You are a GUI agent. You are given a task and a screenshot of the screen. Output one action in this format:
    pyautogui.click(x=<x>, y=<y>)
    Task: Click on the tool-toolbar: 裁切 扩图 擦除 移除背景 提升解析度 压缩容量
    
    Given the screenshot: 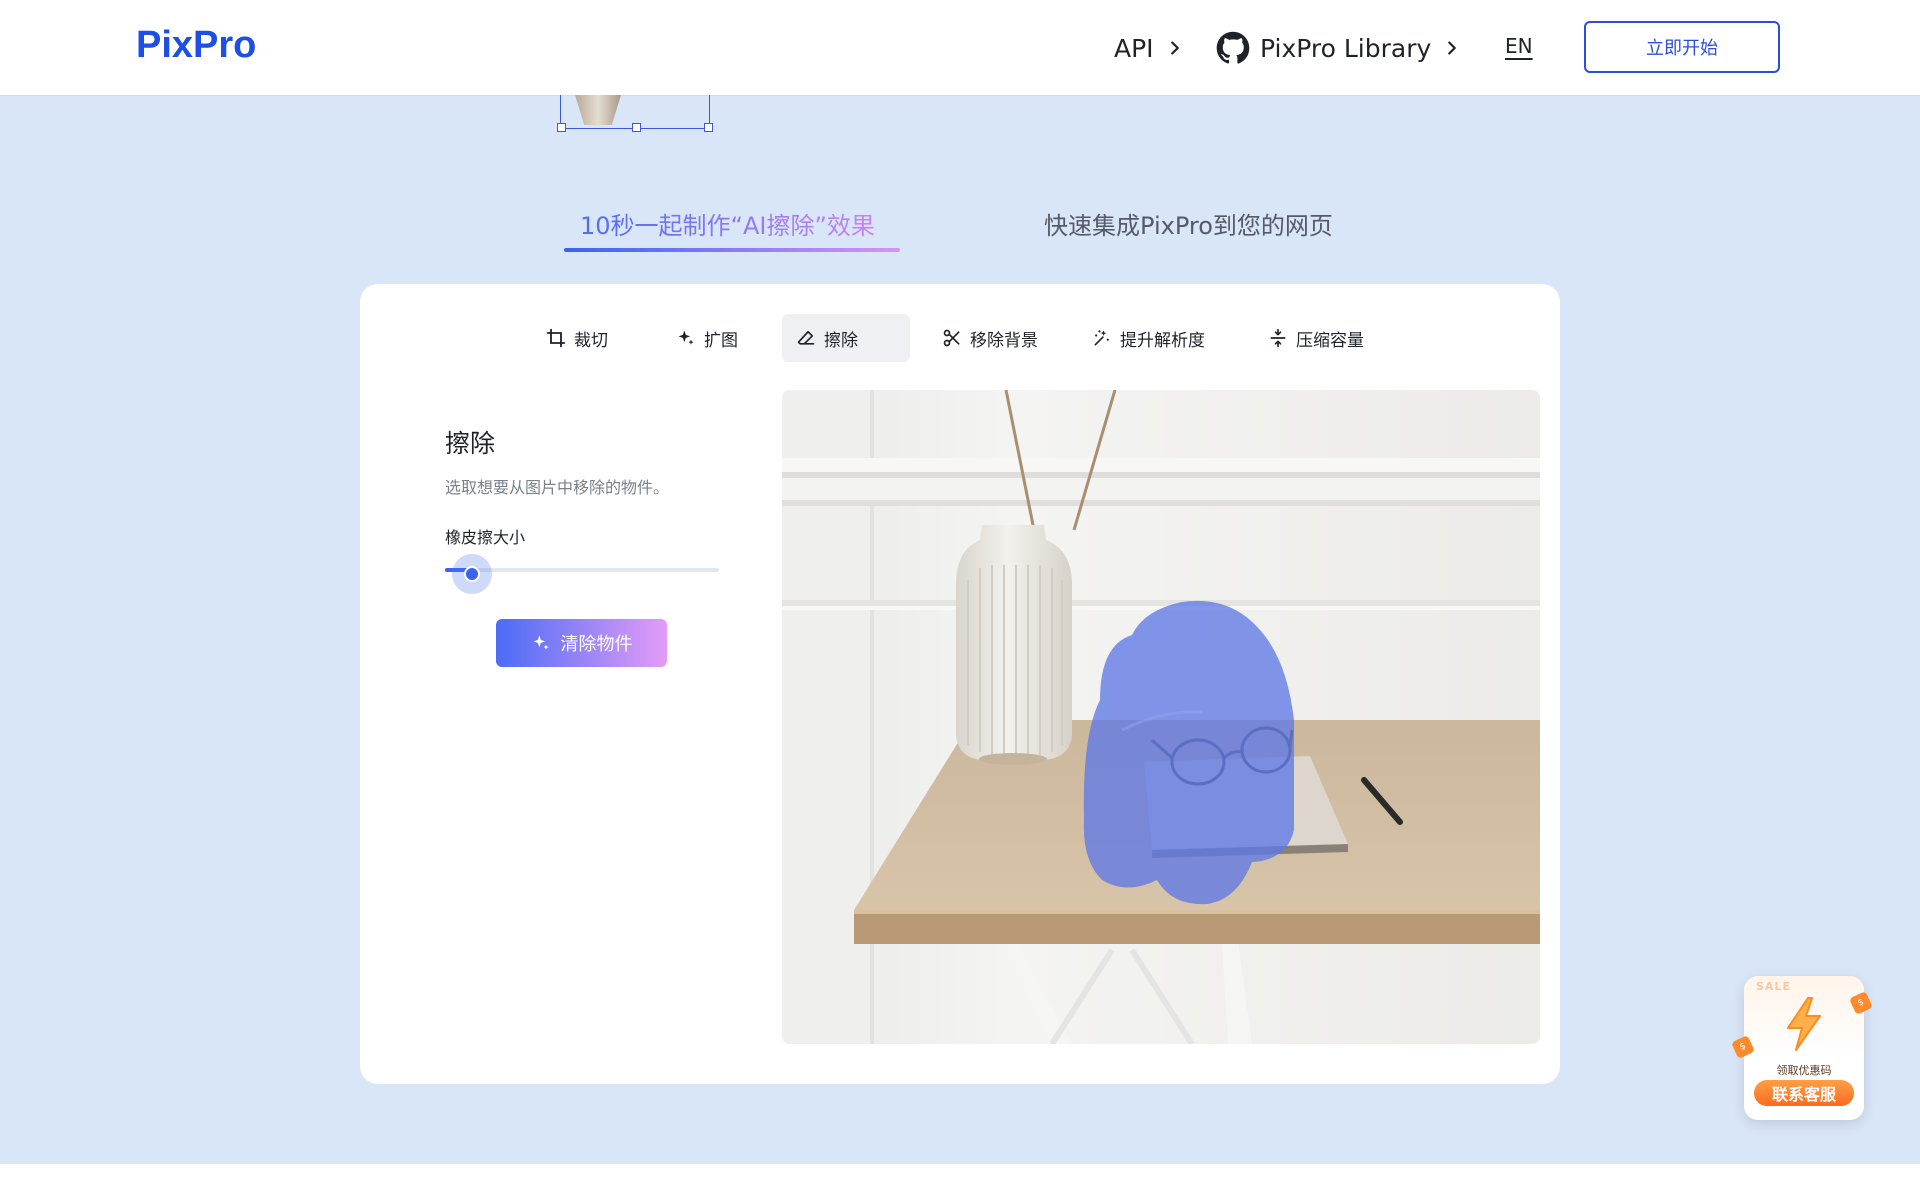 What is the action you would take?
    pyautogui.click(x=960, y=338)
    